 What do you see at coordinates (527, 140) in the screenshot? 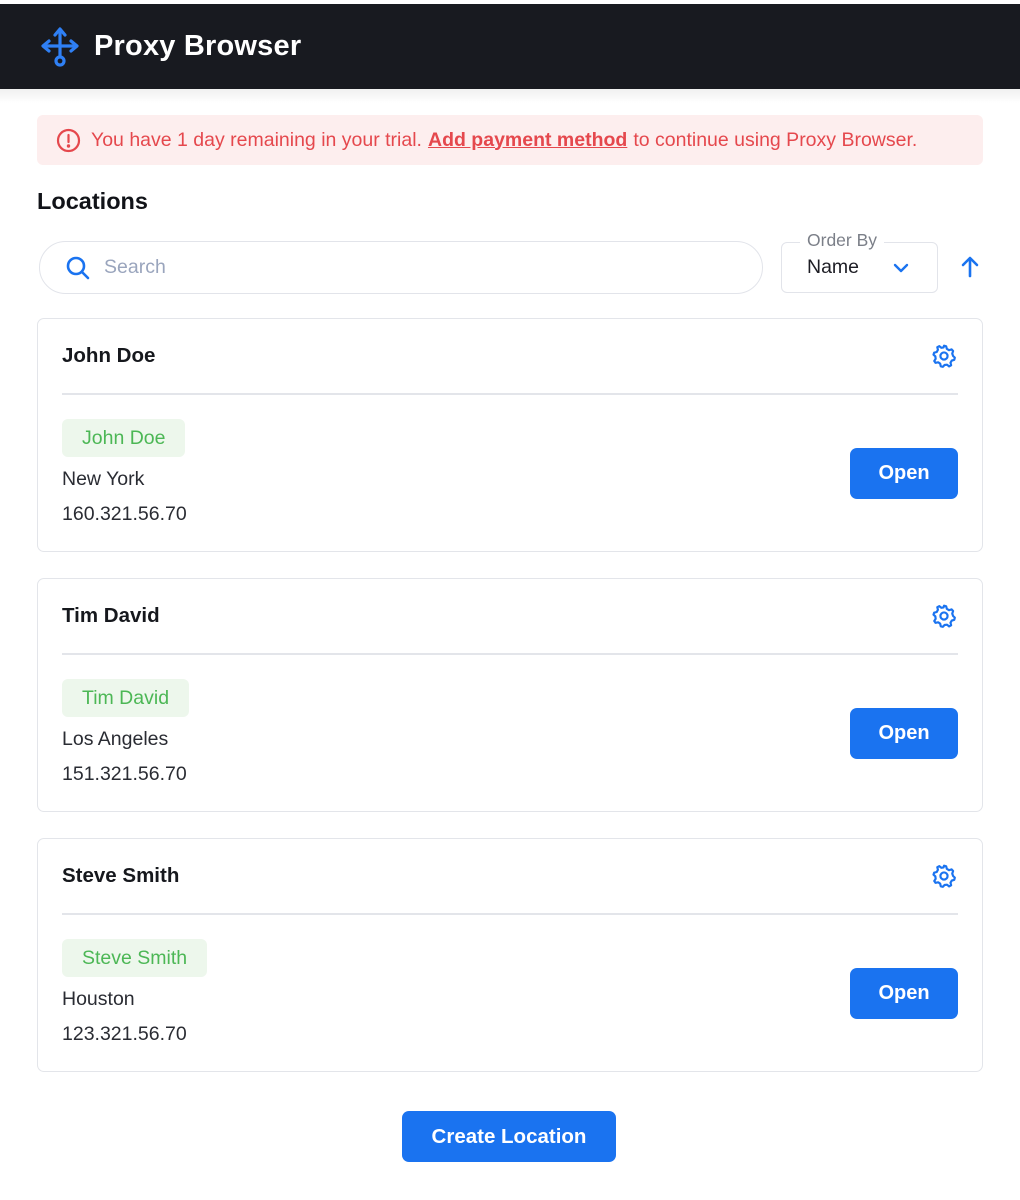
I see `add-payment-method-link: Add payment method` at bounding box center [527, 140].